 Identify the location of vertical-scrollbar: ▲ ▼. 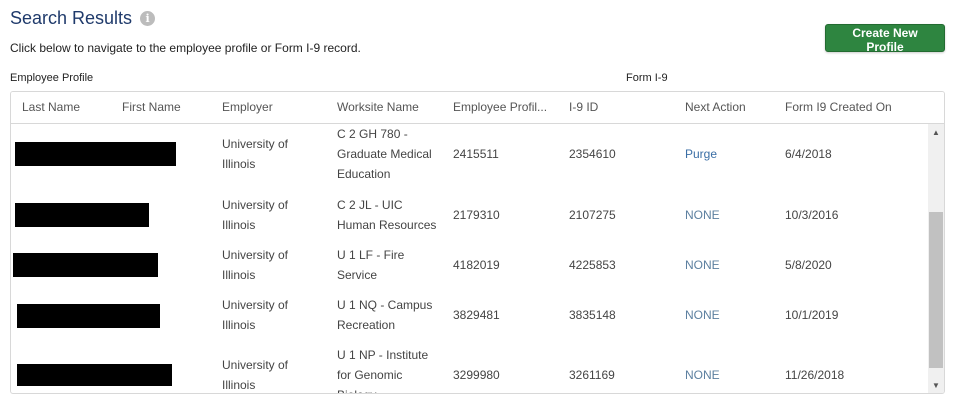
(936, 258).